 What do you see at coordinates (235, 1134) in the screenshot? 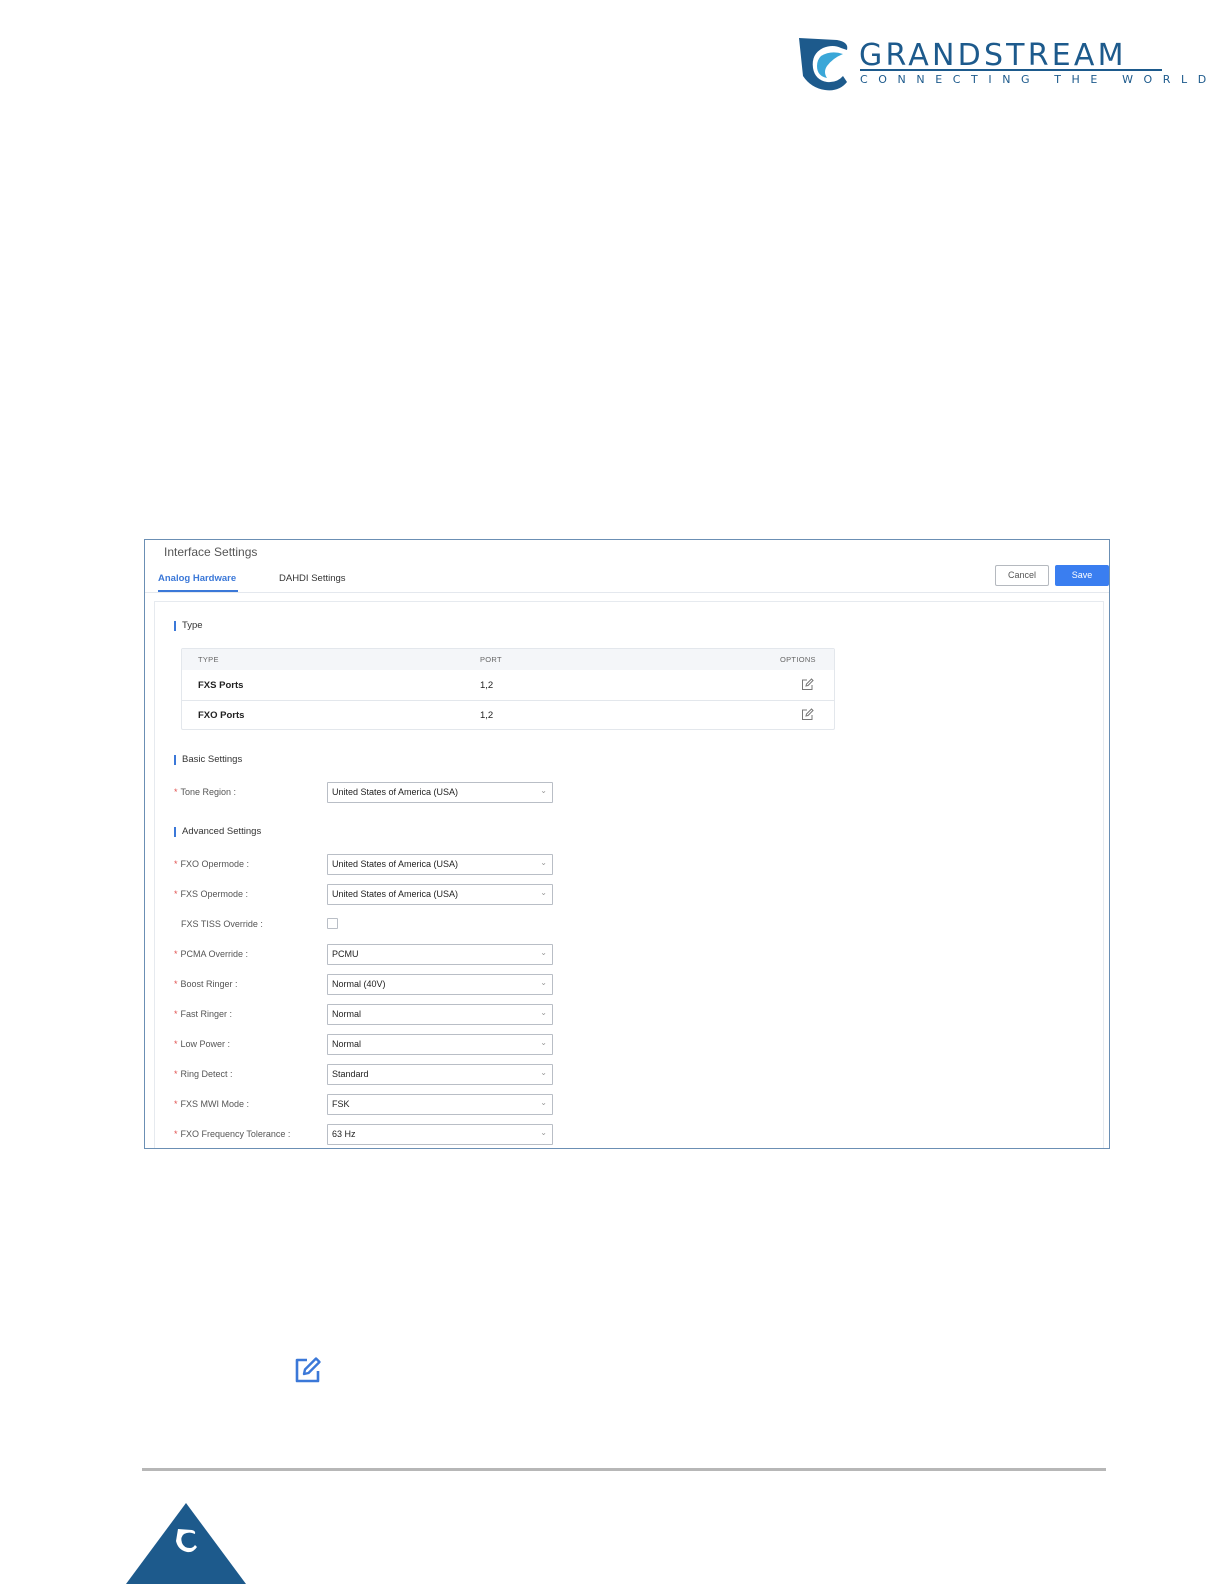
I see `label-text: FXO Frequency Tolerance :` at bounding box center [235, 1134].